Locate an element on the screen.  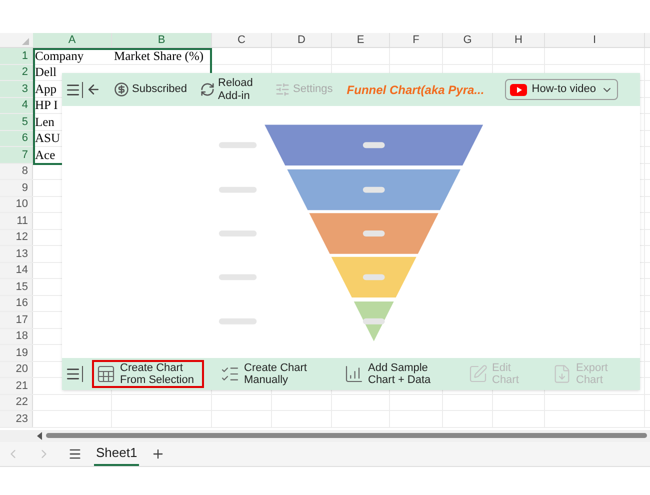
action-button: Create Chart Manually is located at coordinates (272, 374).